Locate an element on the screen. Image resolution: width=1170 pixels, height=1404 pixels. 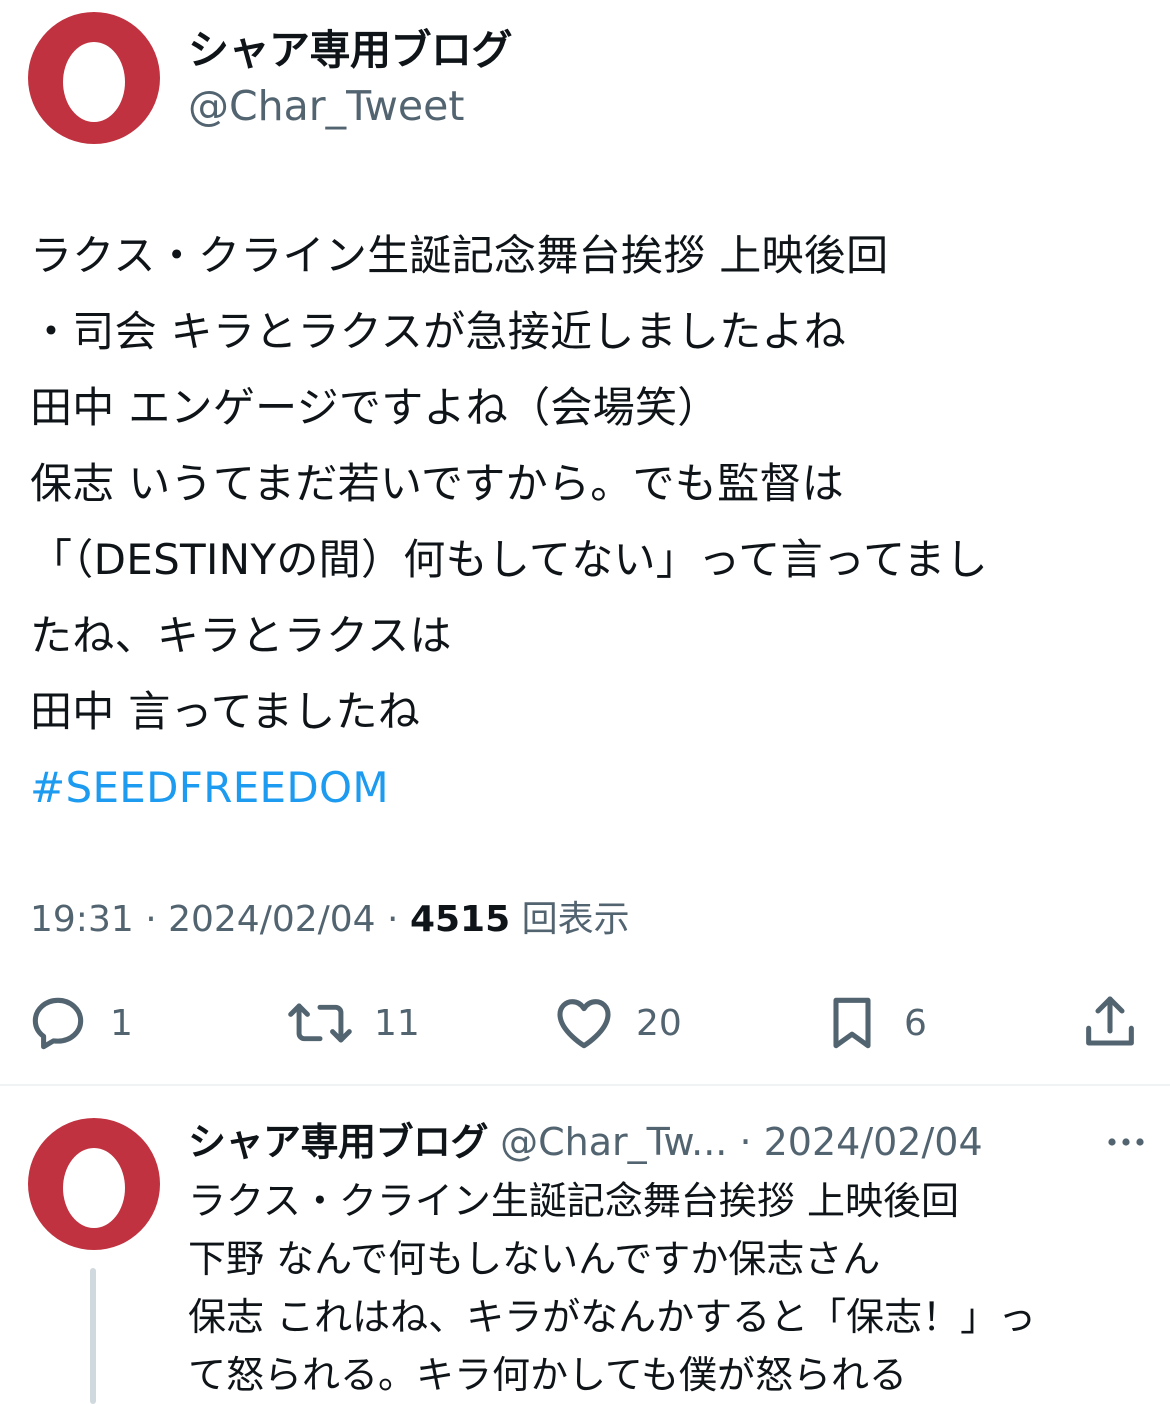
action-bar: 1 11 20 6 is located at coordinates (585, 1023).